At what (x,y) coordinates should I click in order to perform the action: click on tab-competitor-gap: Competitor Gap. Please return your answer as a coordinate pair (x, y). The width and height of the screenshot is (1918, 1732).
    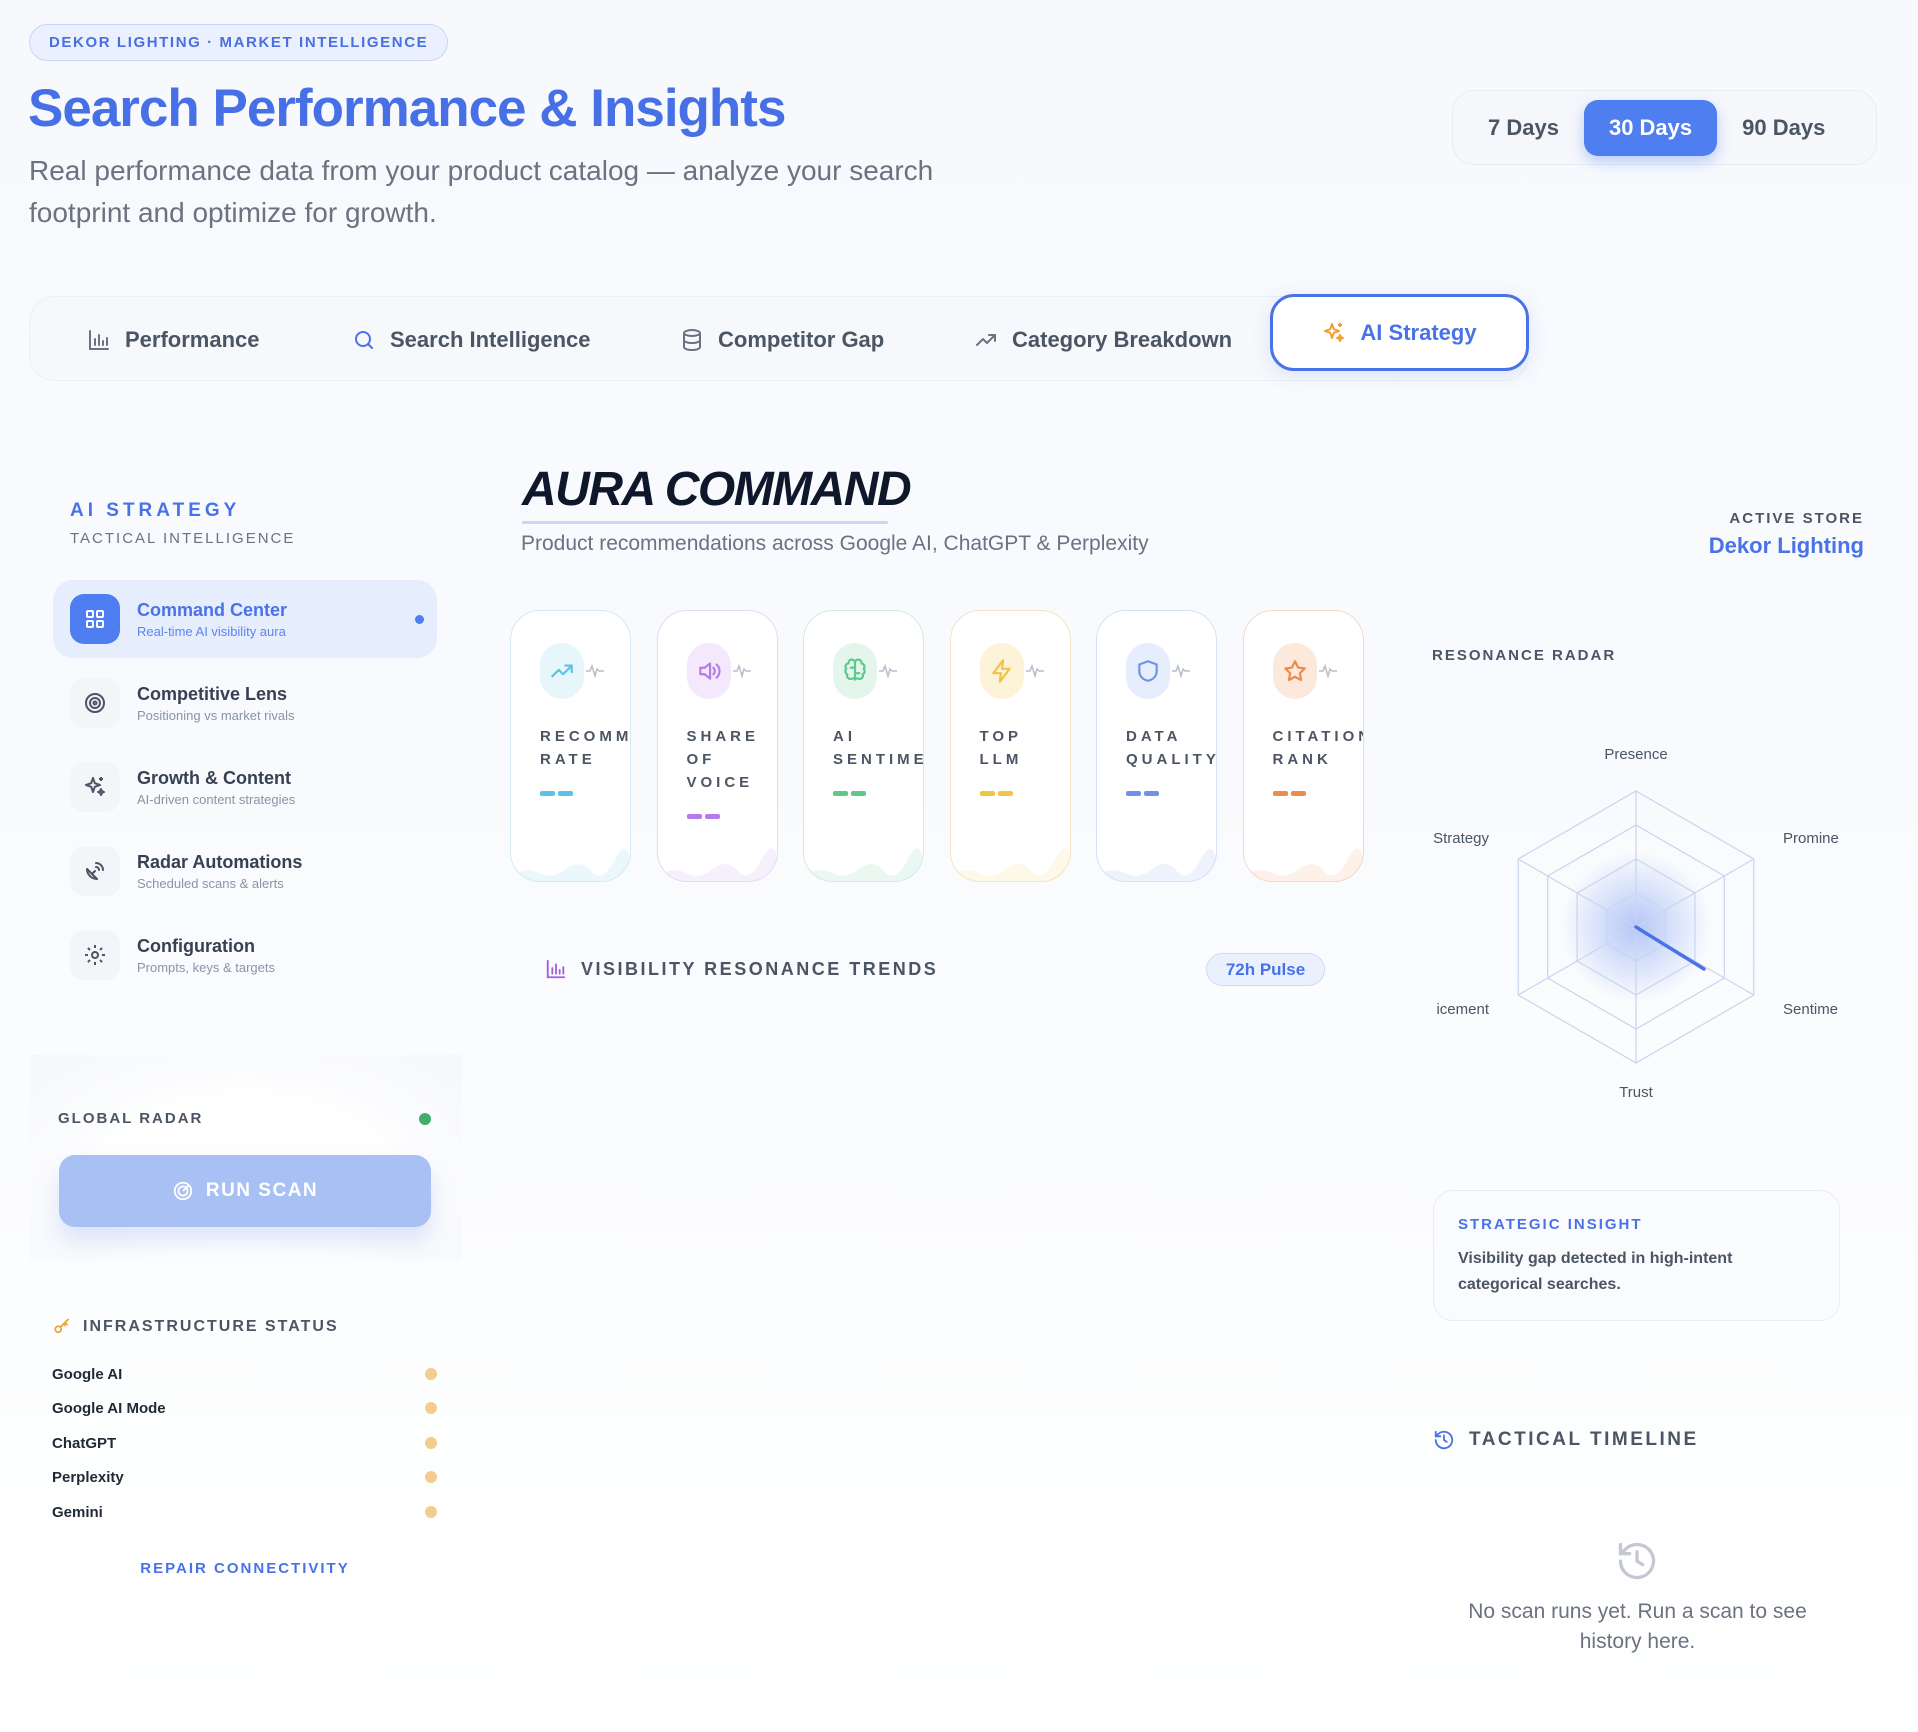
    Looking at the image, I should click on (782, 339).